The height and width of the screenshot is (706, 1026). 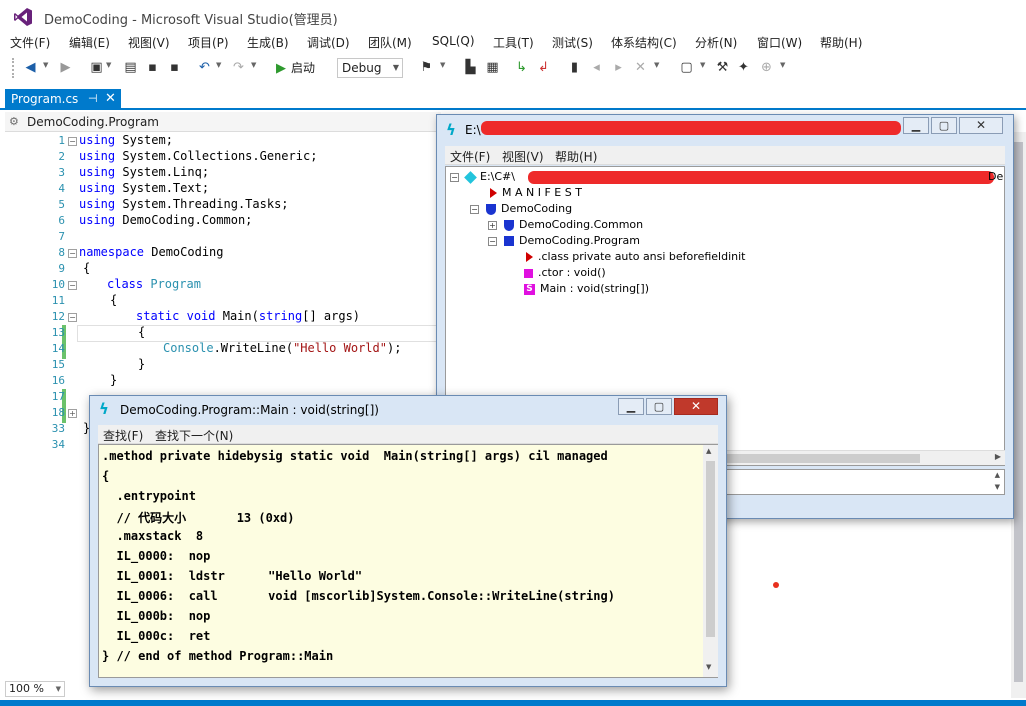 I want to click on new-project-dropdown-icon: ▼, so click(x=108, y=65).